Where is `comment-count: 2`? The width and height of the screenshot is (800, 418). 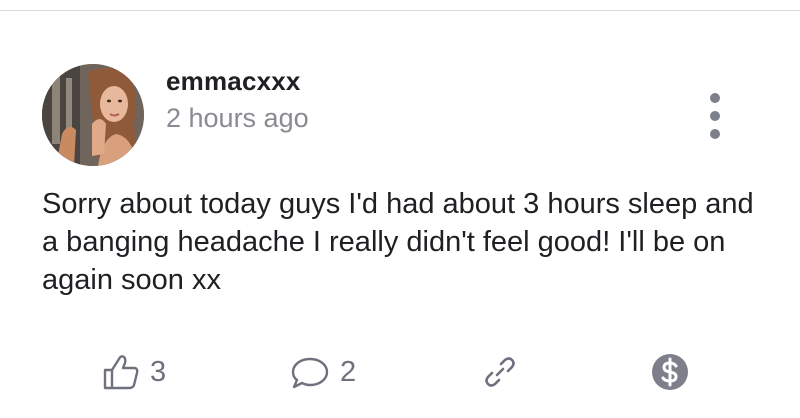
comment-count: 2 is located at coordinates (348, 371).